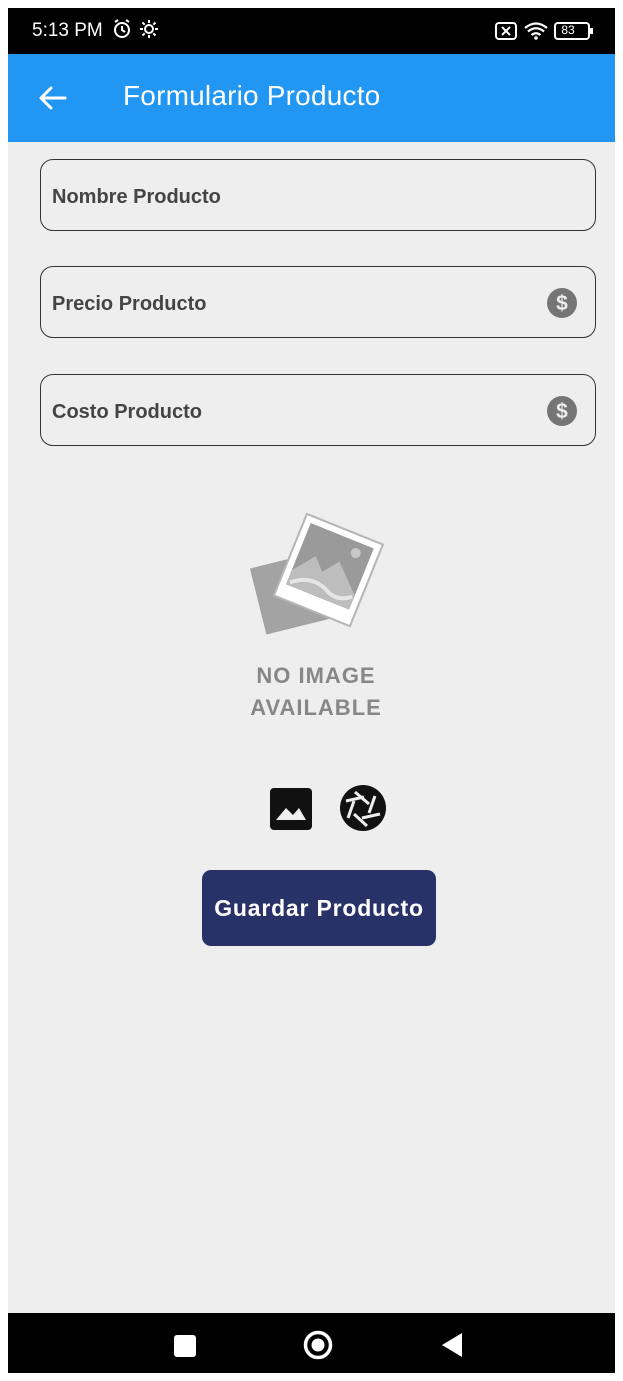  What do you see at coordinates (318, 1347) in the screenshot?
I see `home-icon` at bounding box center [318, 1347].